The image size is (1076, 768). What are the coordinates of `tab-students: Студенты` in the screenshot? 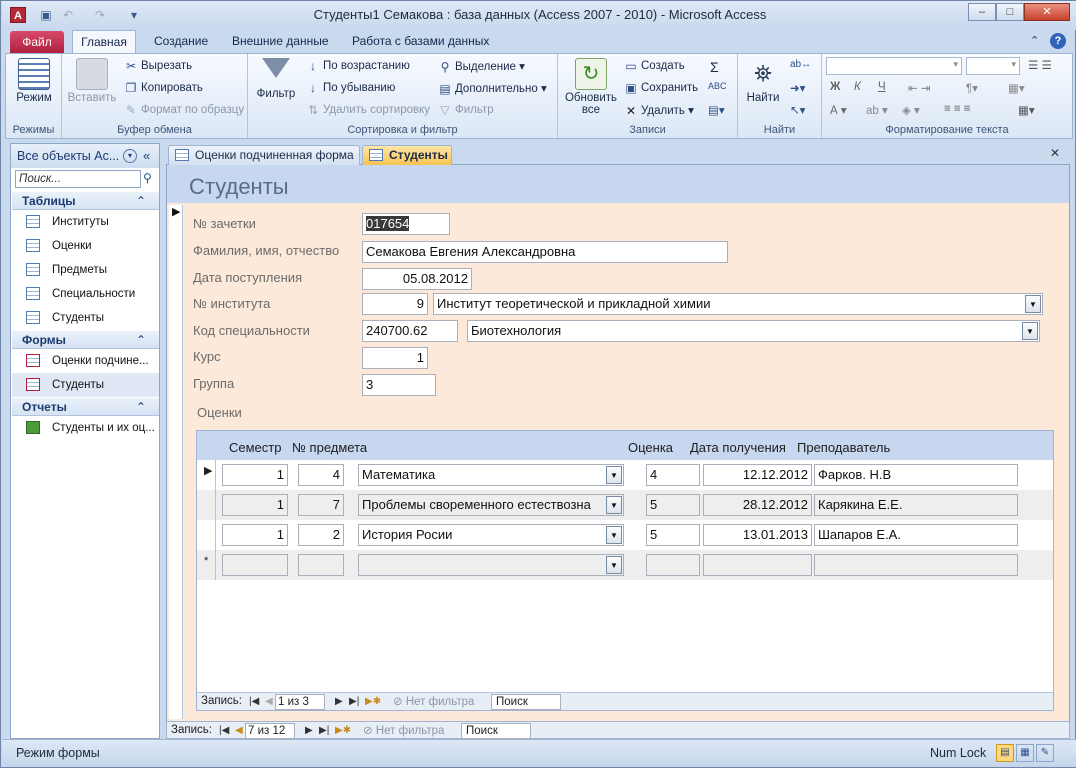 It's located at (407, 155).